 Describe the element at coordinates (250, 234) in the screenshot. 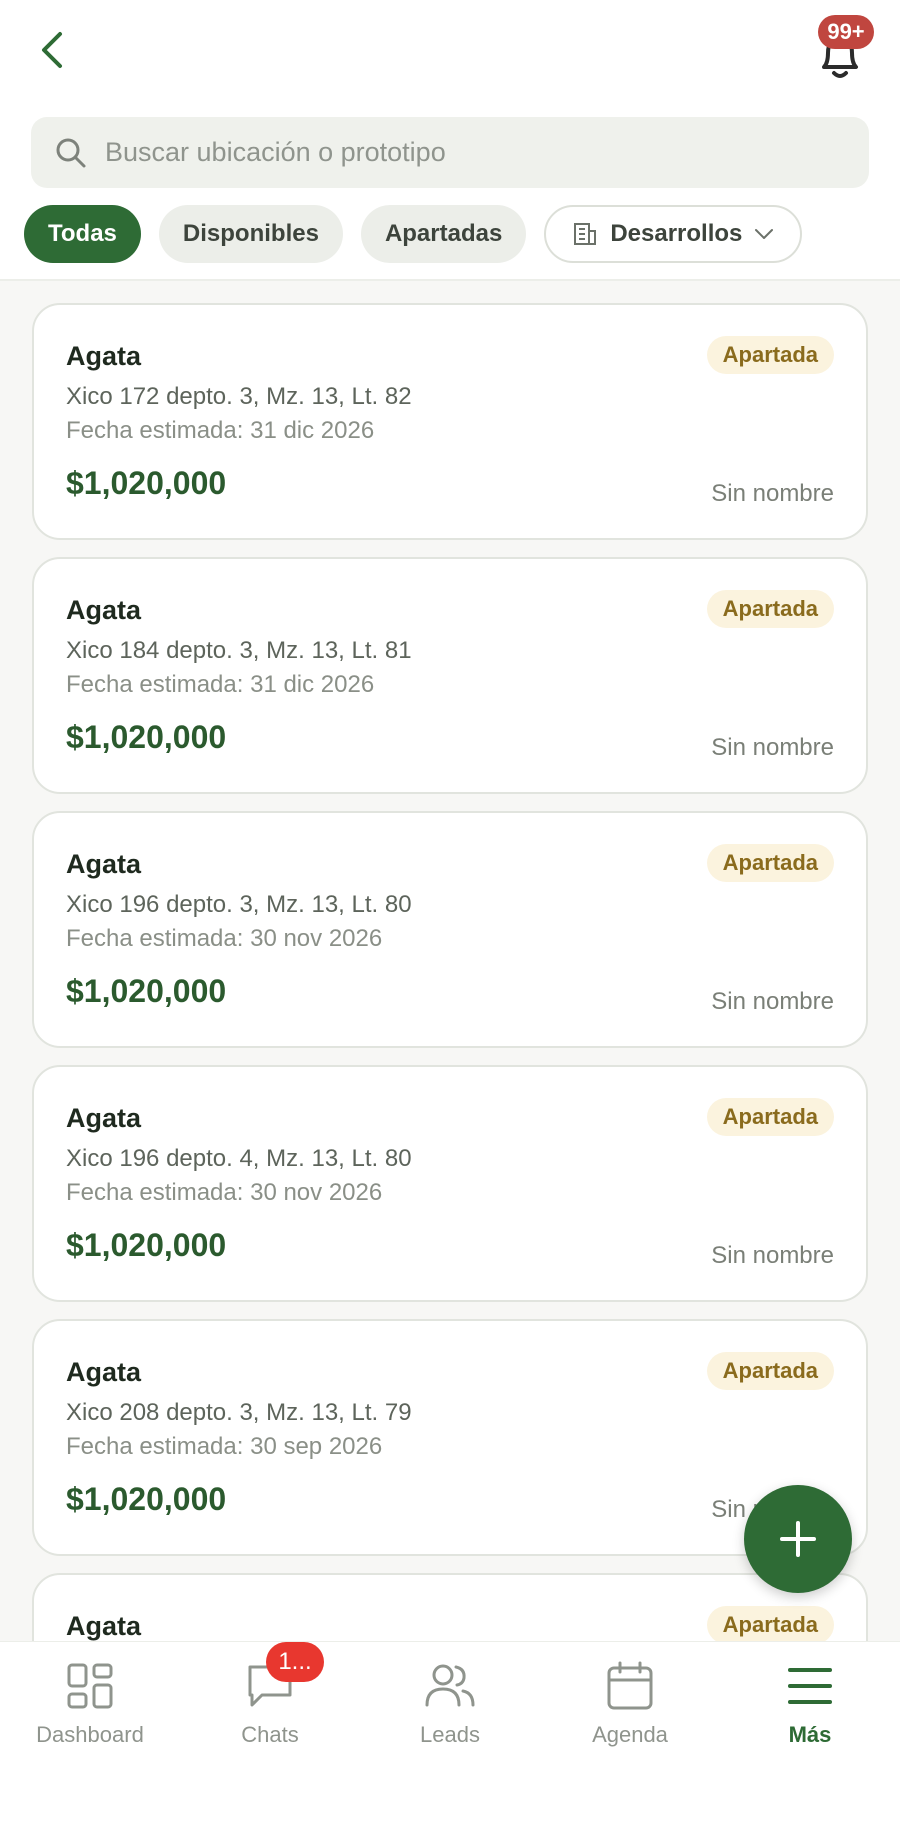

I see `filter-available-chip: Disponibles` at that location.